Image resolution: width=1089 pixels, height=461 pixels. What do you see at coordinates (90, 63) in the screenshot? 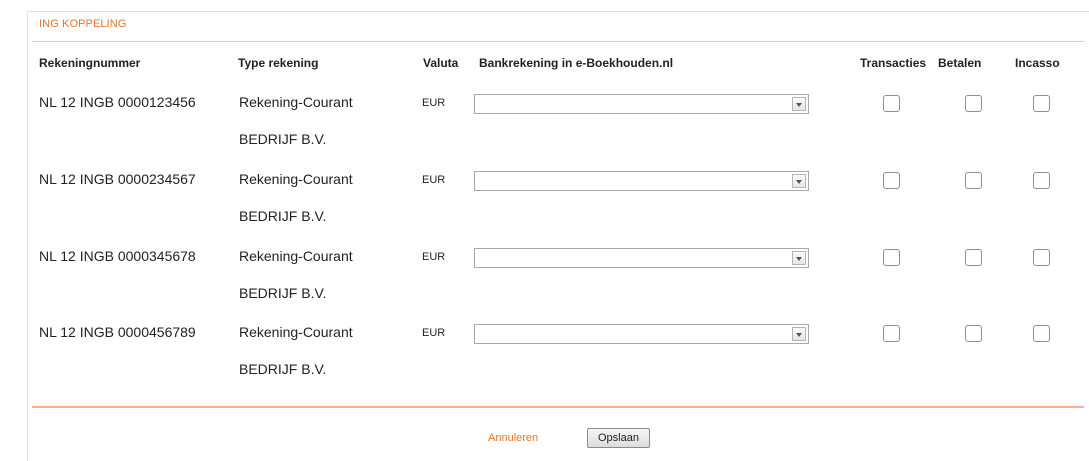
I see `column-header-account-number: Rekeningnummer` at bounding box center [90, 63].